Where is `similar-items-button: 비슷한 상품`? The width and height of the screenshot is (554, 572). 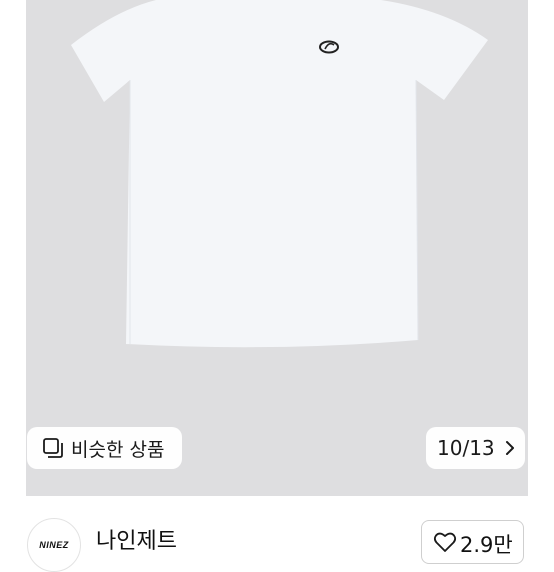
similar-items-button: 비슷한 상품 is located at coordinates (104, 448).